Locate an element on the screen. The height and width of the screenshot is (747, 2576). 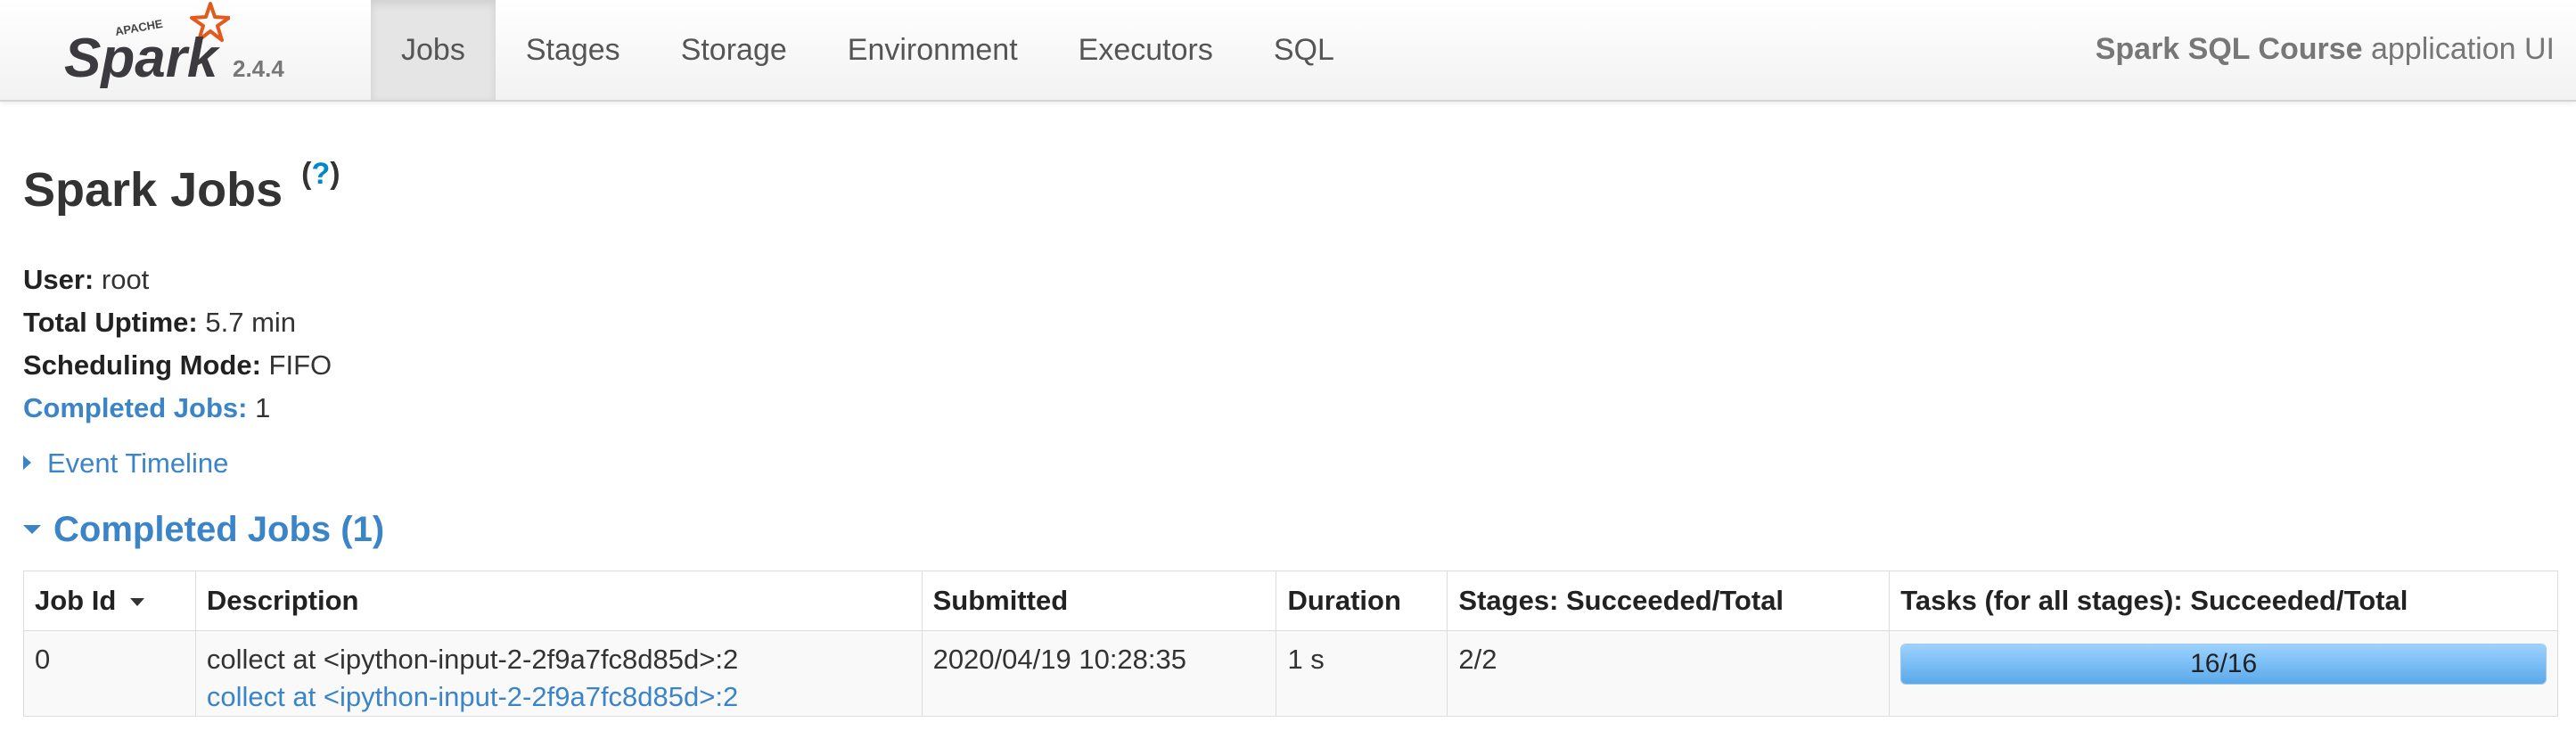
triangle-down-icon is located at coordinates (32, 530).